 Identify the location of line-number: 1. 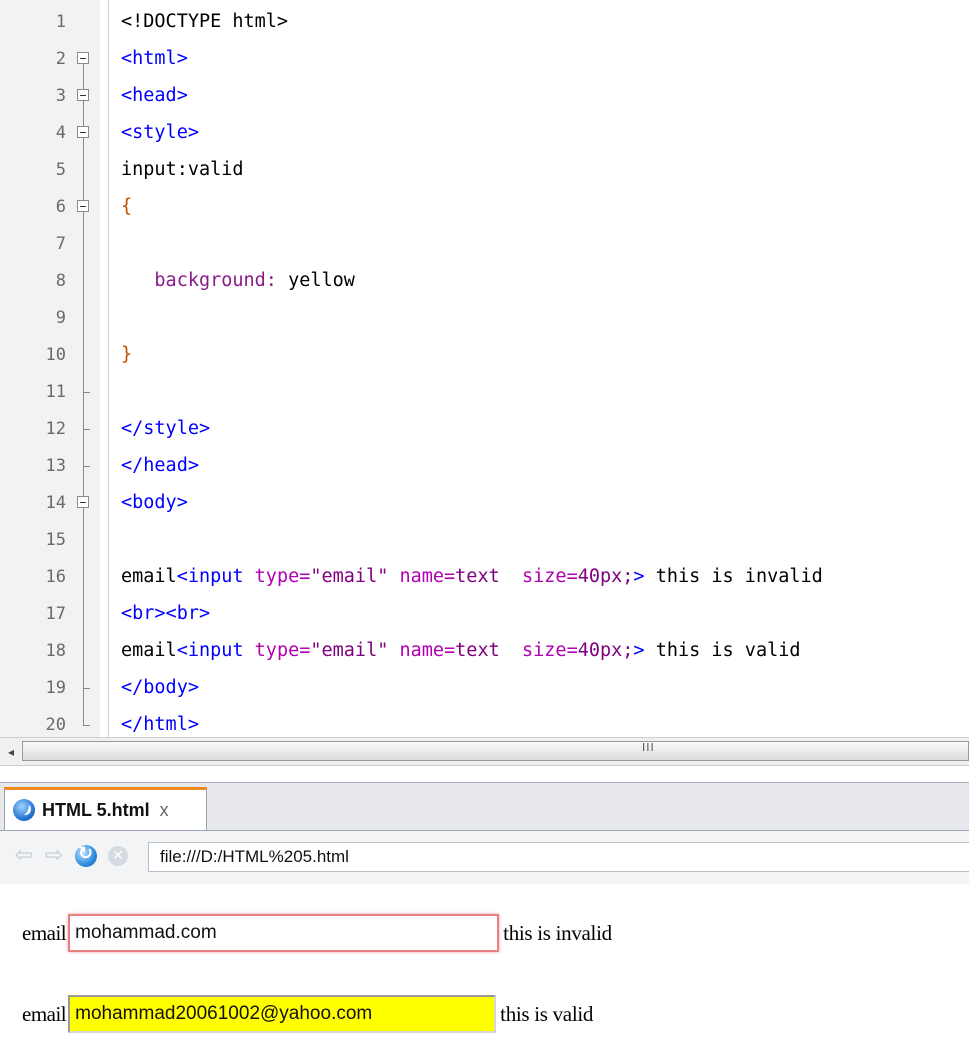
(60, 22).